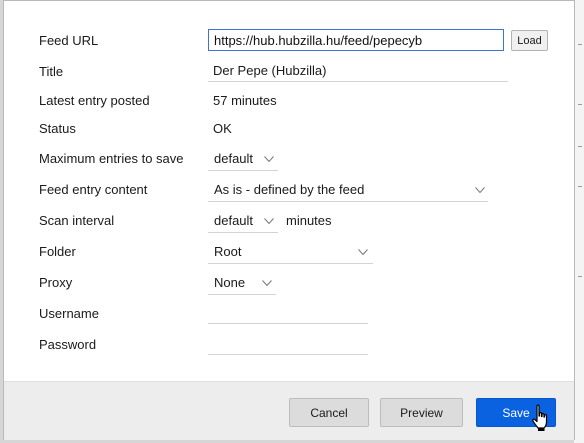 The width and height of the screenshot is (584, 443). Describe the element at coordinates (94, 100) in the screenshot. I see `latest-entry-label: Latest entry posted` at that location.